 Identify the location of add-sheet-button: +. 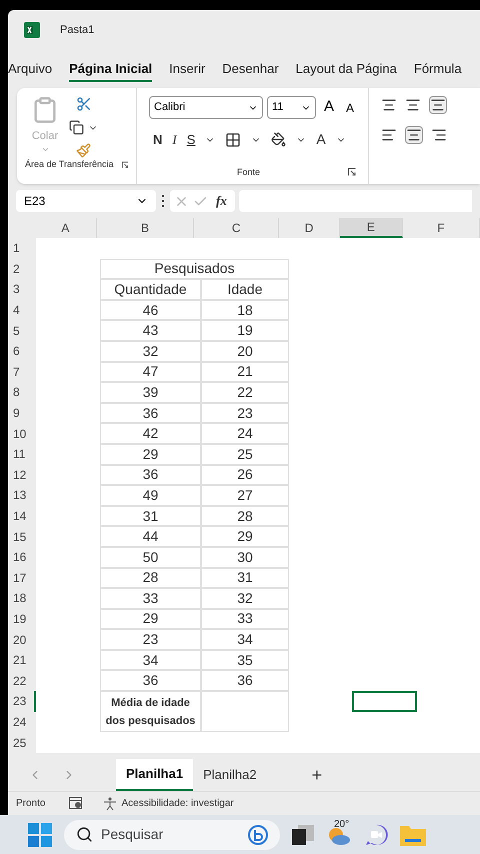
(317, 775).